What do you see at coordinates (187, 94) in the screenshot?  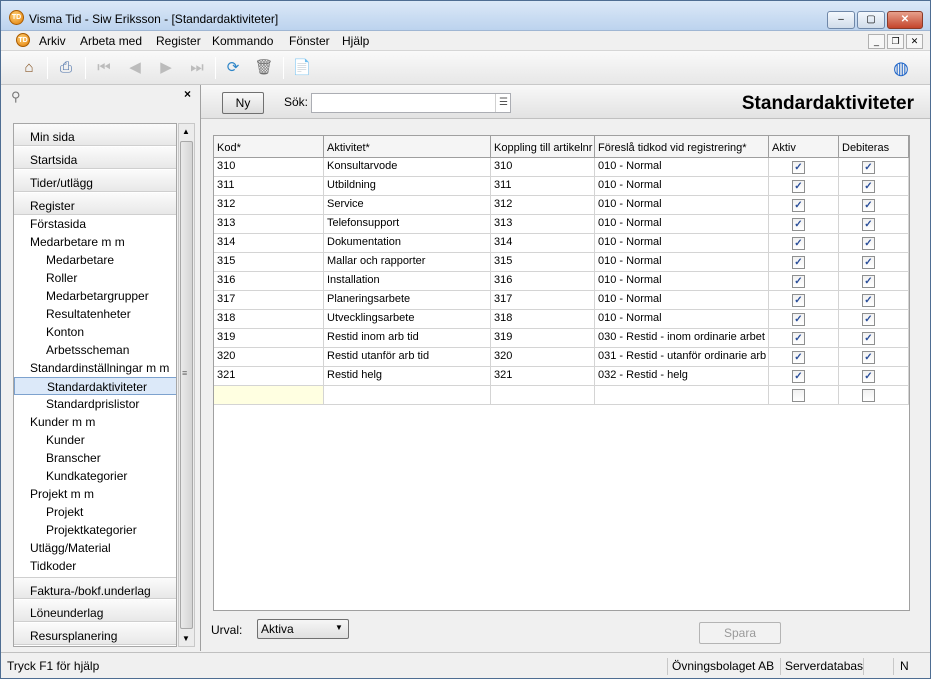 I see `close-pane-icon: ×` at bounding box center [187, 94].